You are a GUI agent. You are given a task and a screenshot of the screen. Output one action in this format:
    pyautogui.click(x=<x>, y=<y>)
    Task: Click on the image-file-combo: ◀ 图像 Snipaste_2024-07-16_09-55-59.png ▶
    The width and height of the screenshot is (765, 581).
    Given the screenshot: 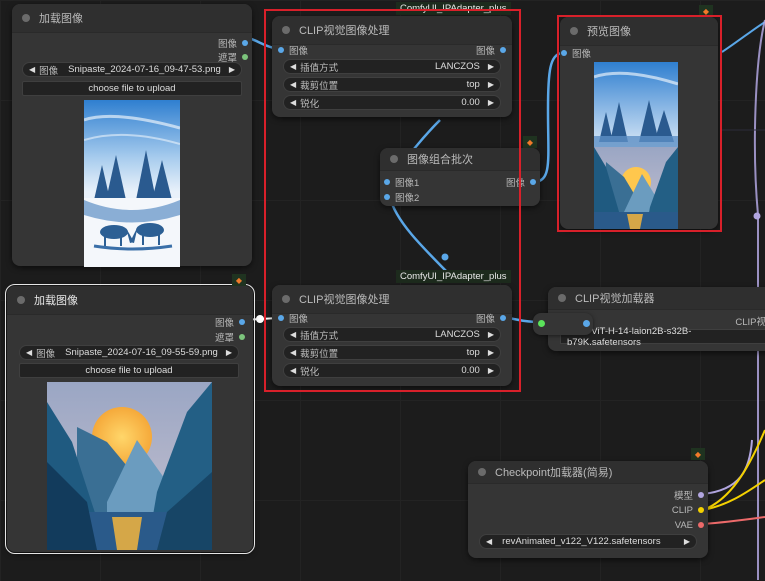 What is the action you would take?
    pyautogui.click(x=129, y=352)
    